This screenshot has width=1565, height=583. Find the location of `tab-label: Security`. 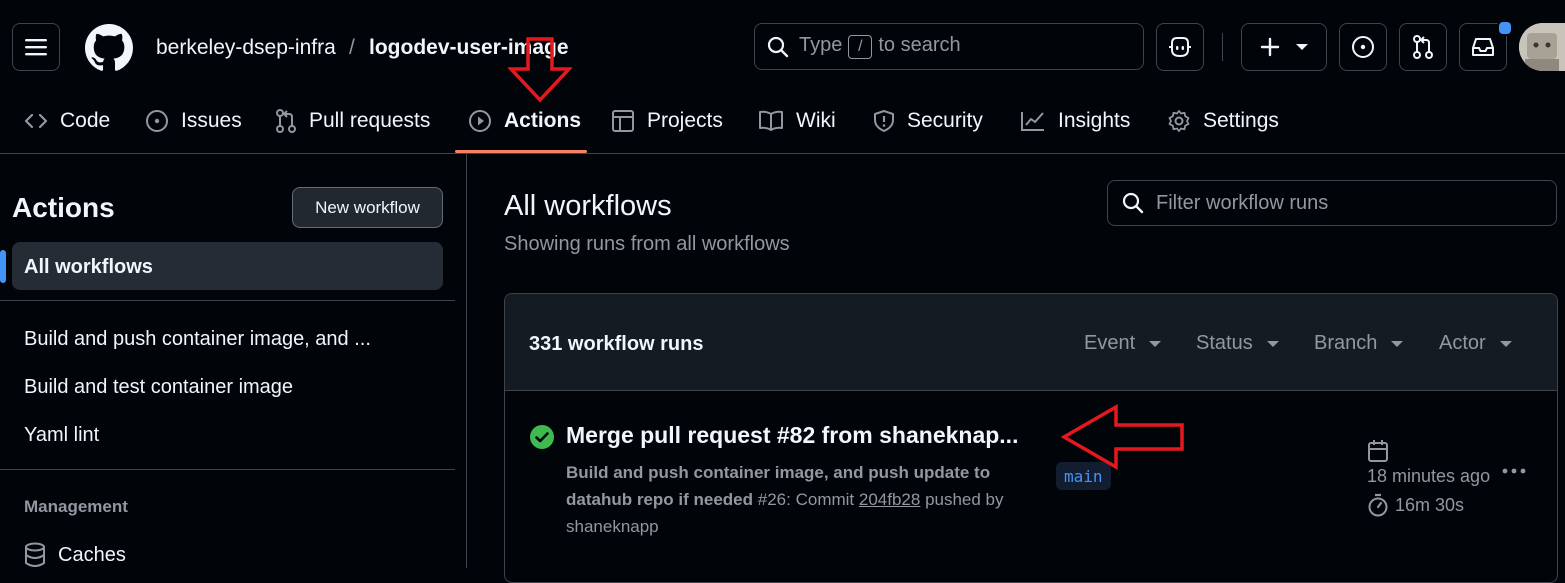

tab-label: Security is located at coordinates (945, 120).